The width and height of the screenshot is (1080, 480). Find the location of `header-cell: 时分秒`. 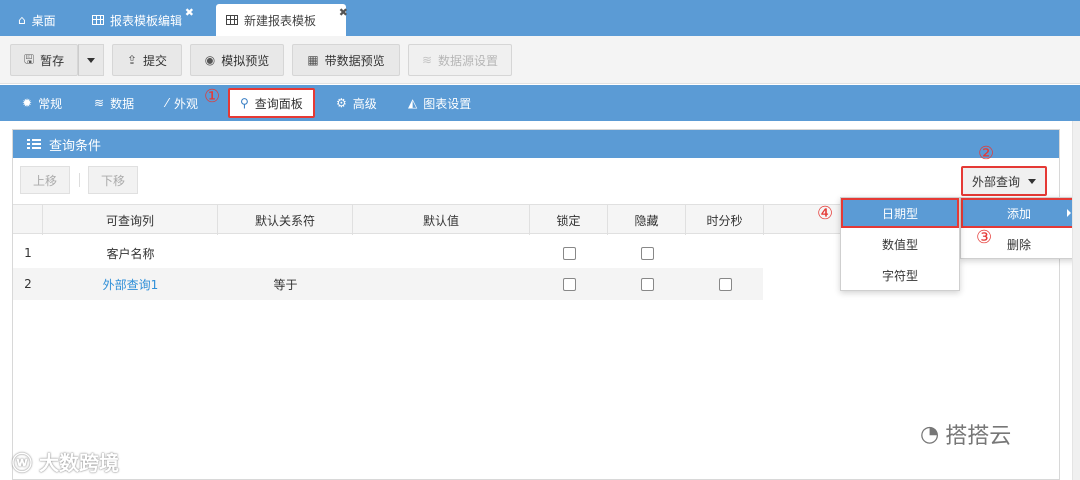

header-cell: 时分秒 is located at coordinates (725, 220).